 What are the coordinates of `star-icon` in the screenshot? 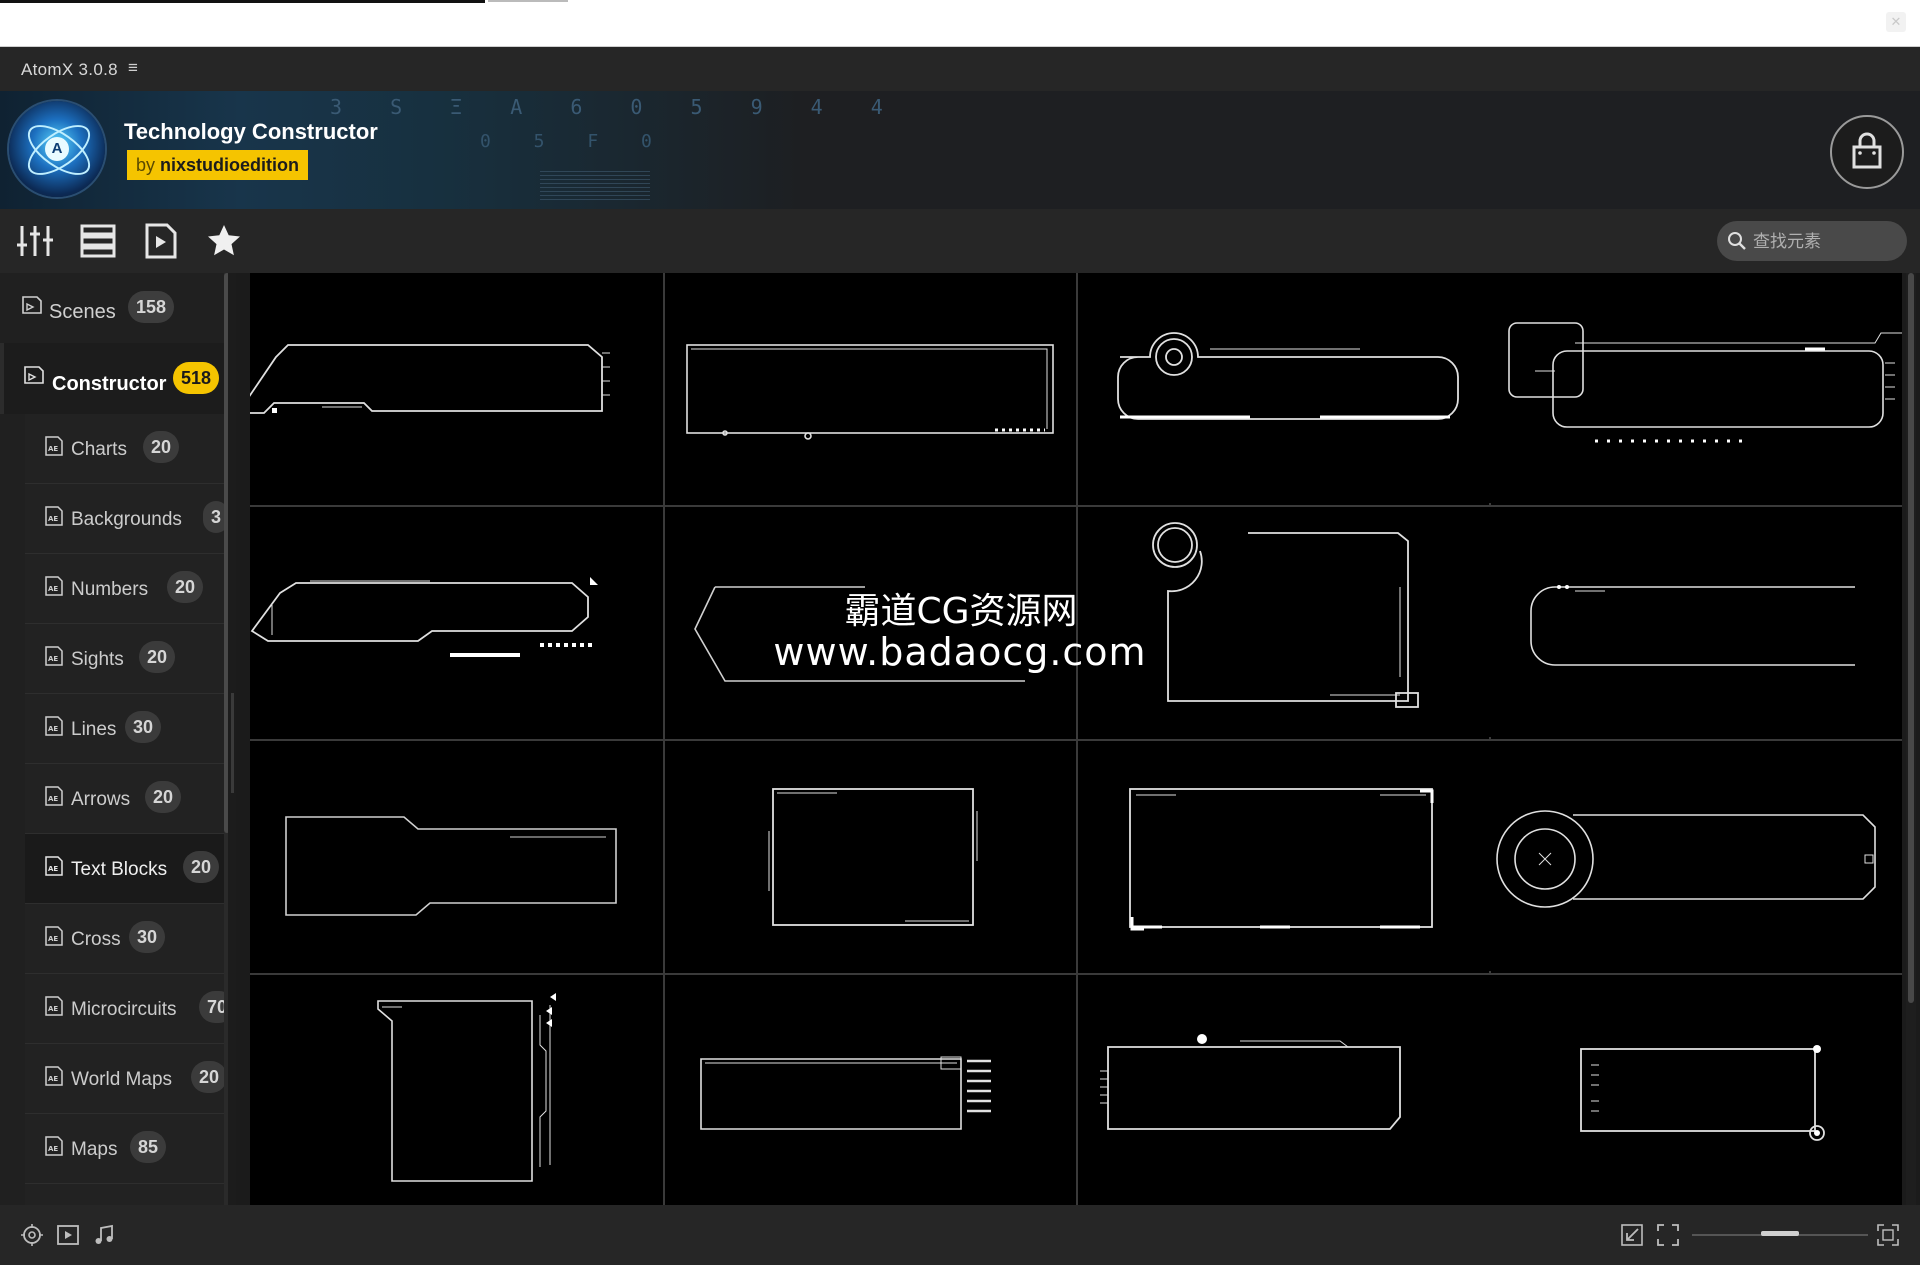 It's located at (224, 241).